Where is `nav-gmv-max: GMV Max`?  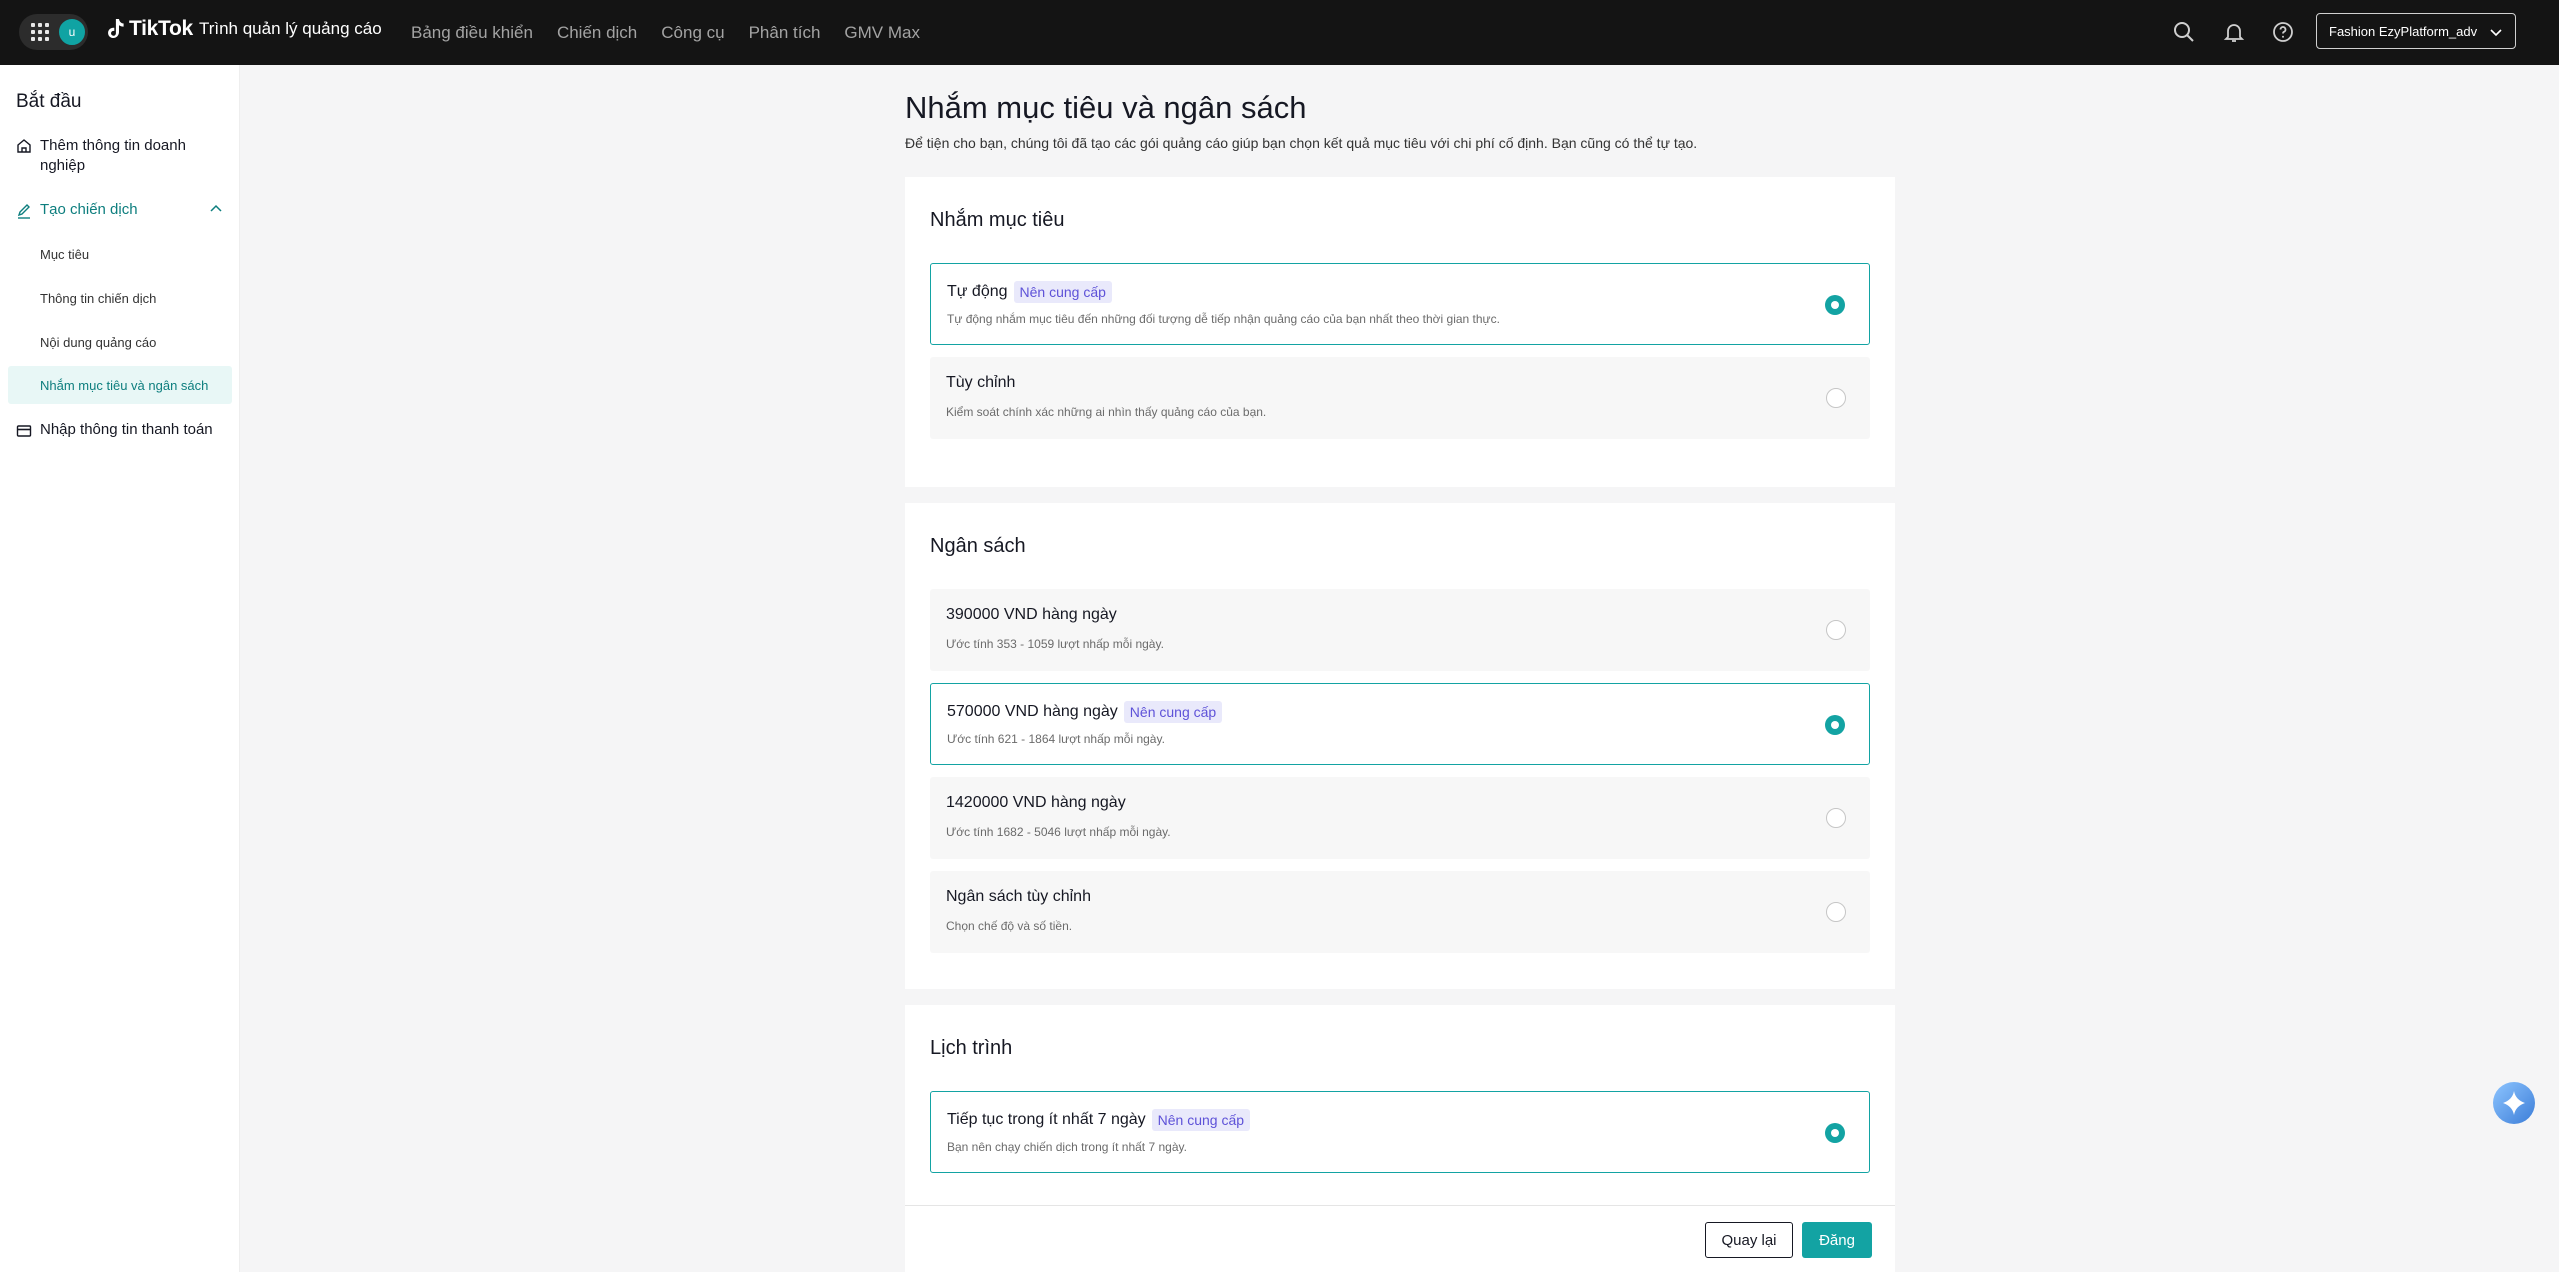
nav-gmv-max: GMV Max is located at coordinates (882, 33).